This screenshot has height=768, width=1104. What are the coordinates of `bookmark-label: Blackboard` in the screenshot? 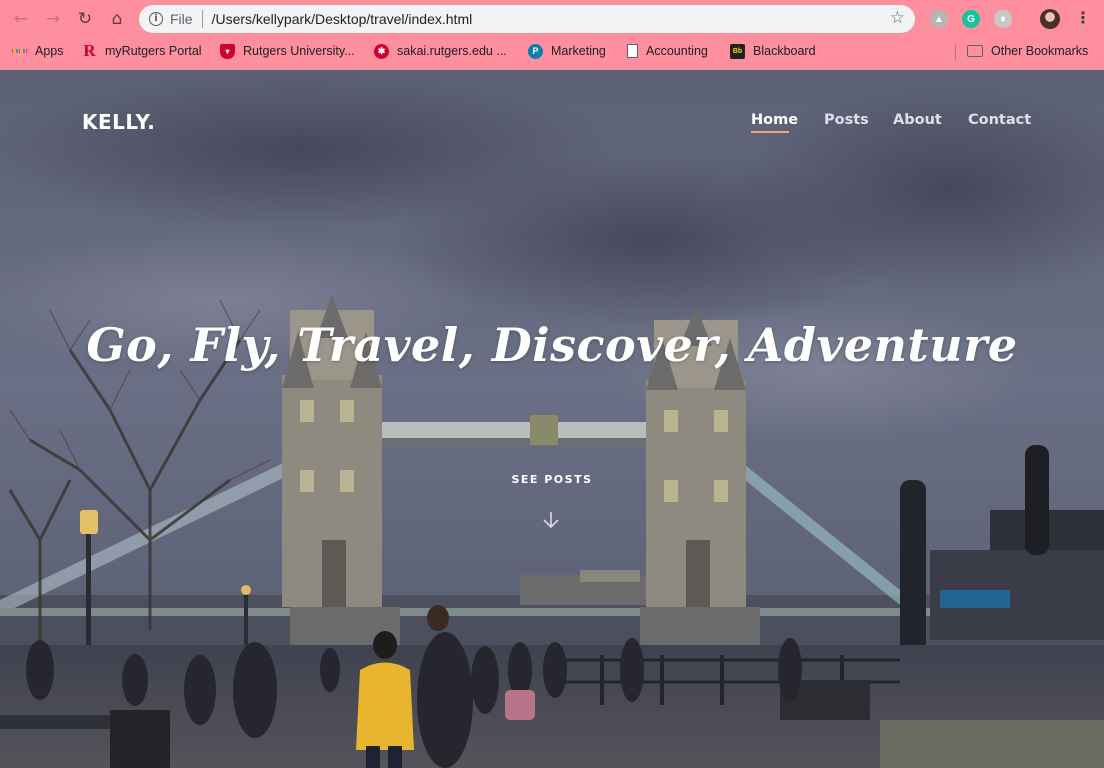 It's located at (784, 51).